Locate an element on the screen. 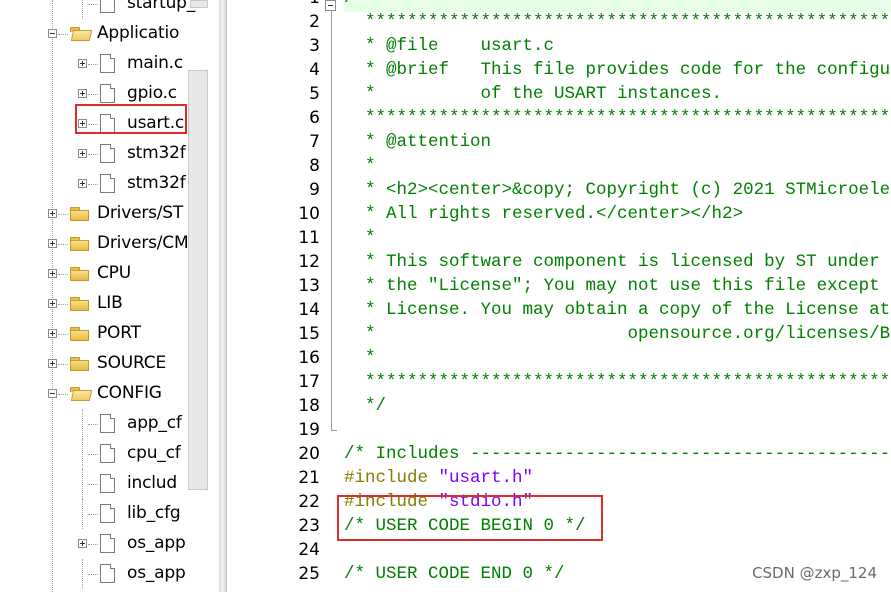 The height and width of the screenshot is (592, 891). code-line: /** is located at coordinates (360, 5).